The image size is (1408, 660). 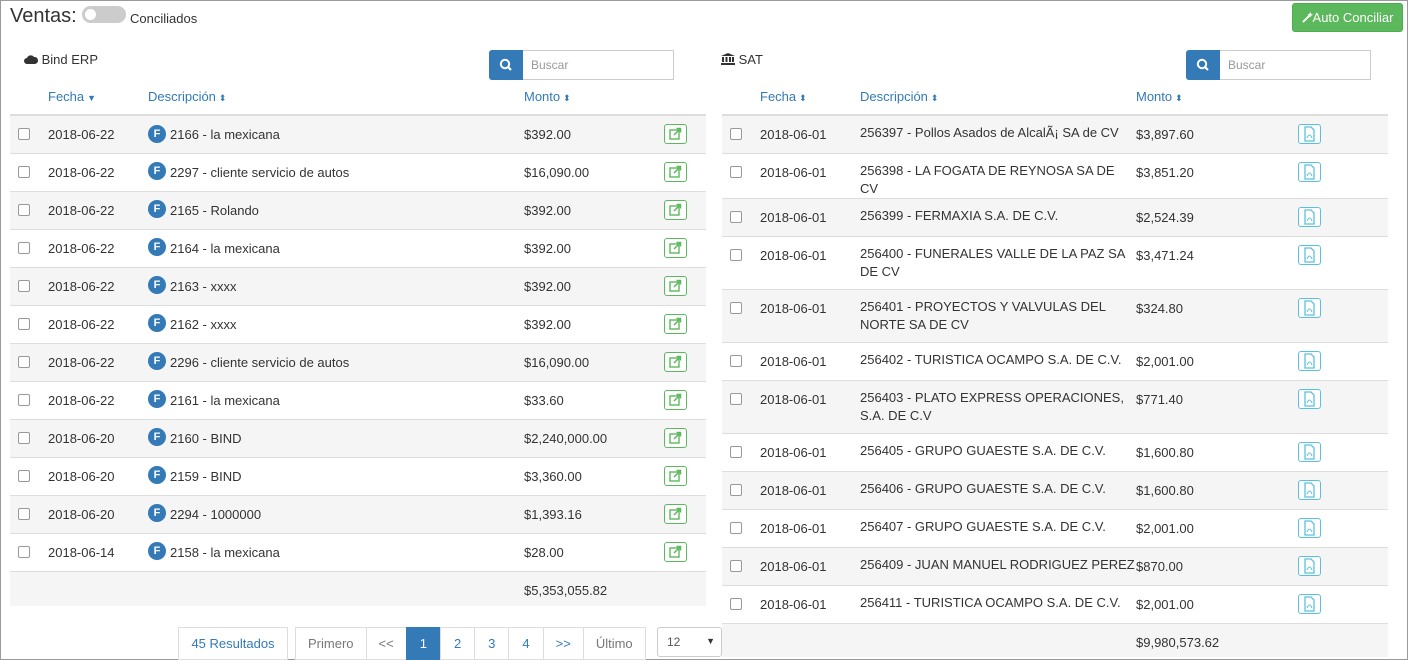 What do you see at coordinates (358, 323) in the screenshot?
I see `table-row: 2018-06-22 F 2162 - xxxx $392.00` at bounding box center [358, 323].